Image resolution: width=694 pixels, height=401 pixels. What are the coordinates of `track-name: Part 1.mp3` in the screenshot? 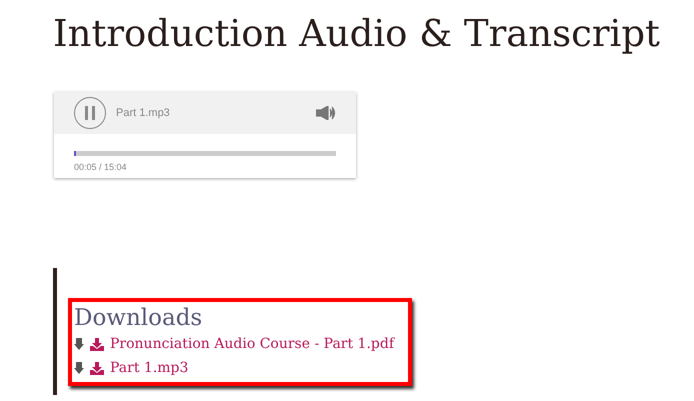 It's located at (143, 113).